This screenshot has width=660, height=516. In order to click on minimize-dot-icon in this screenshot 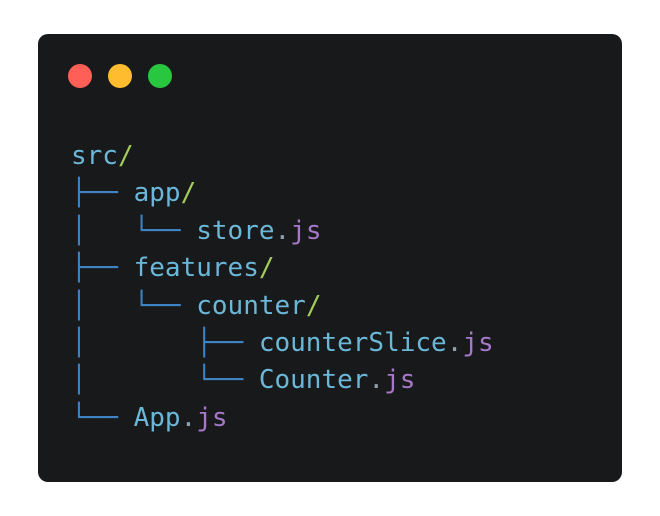, I will do `click(120, 76)`.